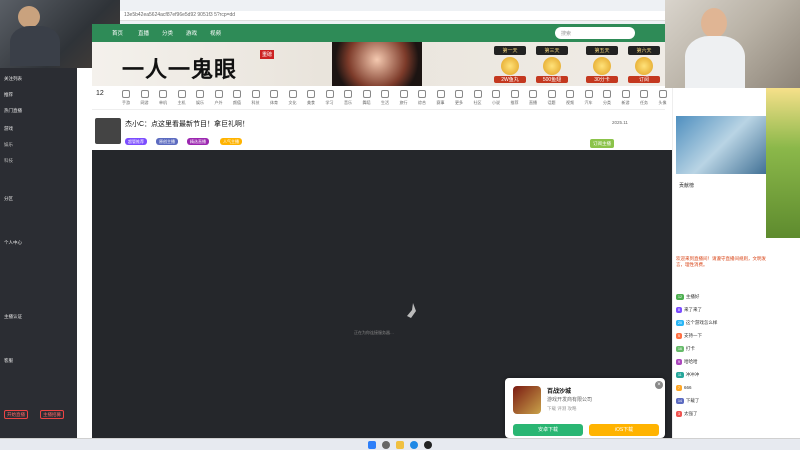 Image resolution: width=800 pixels, height=450 pixels. Describe the element at coordinates (8, 145) in the screenshot. I see `sidebar-item: 娱乐` at that location.